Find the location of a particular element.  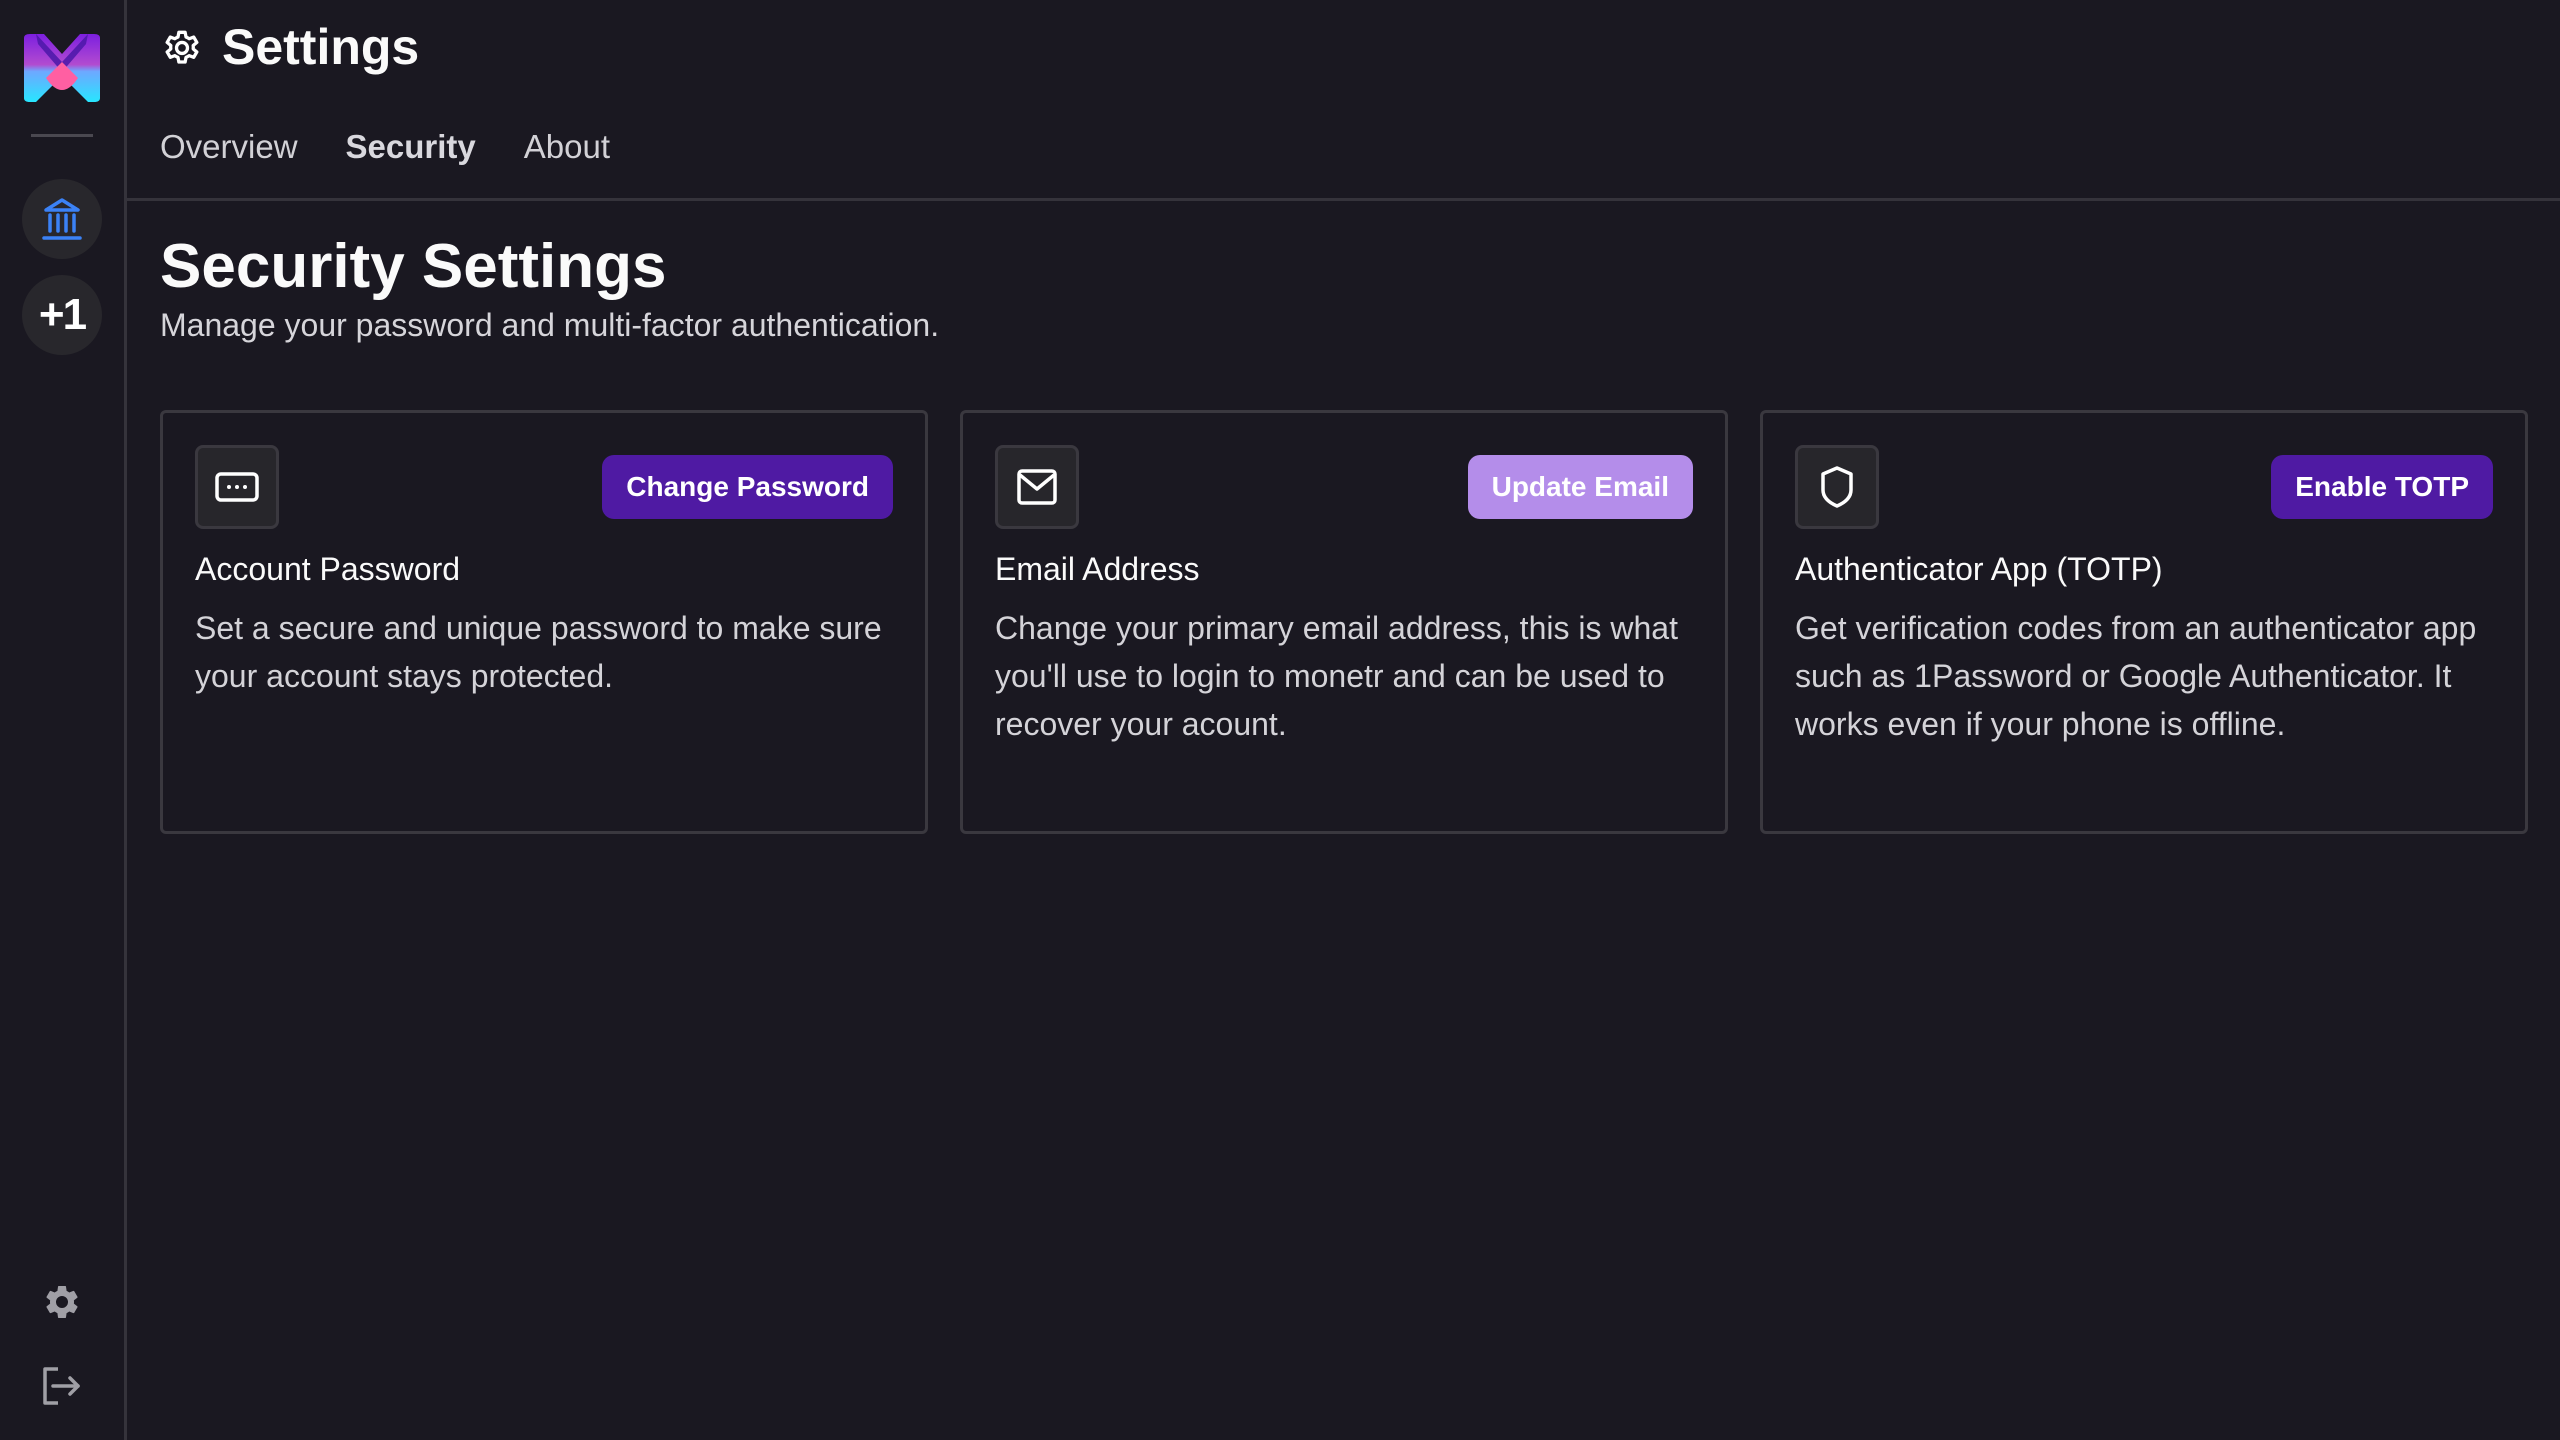

settings-tabs: Overview Security About is located at coordinates (385, 147).